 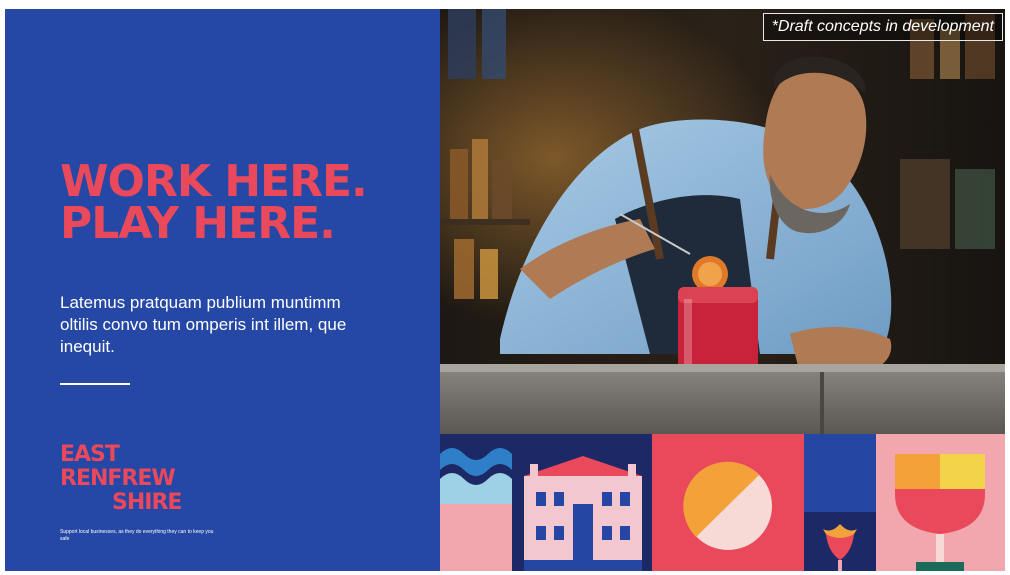 I want to click on logo-line-1: EAST, so click(x=90, y=454).